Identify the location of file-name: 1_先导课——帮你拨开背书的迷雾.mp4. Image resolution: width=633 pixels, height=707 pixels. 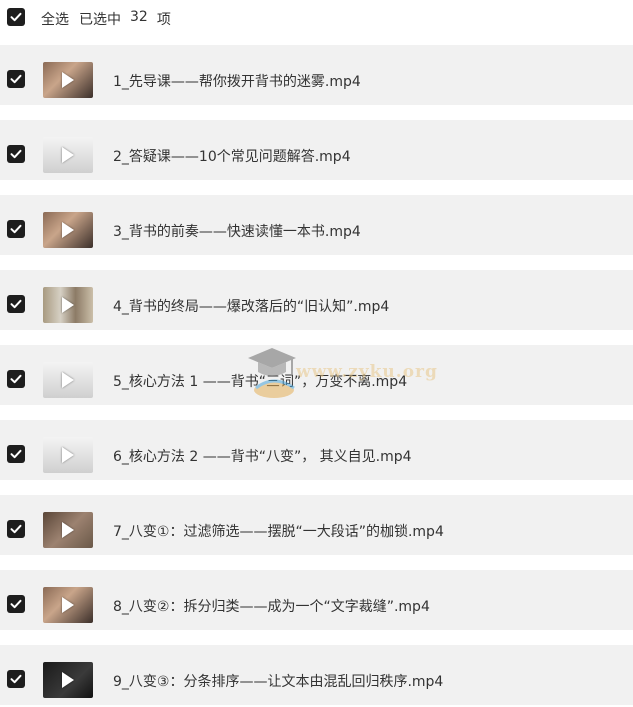
(237, 81).